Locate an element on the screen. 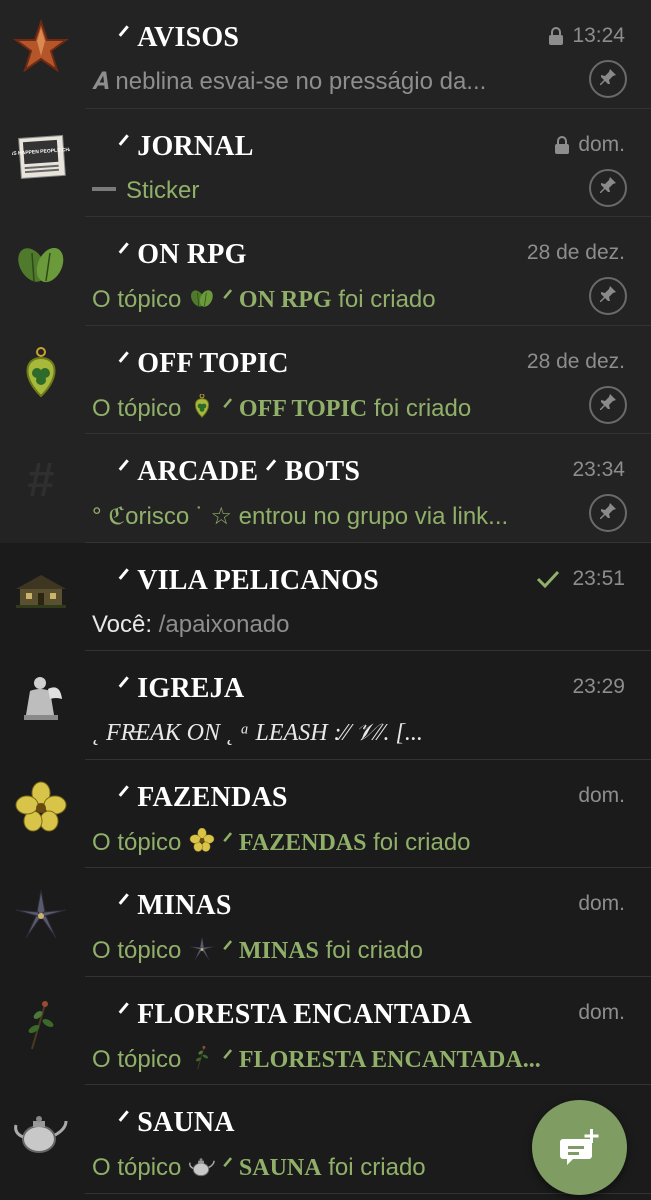  chat-row: ᐟ VILA PELICANOS 23:51 Você: /apaixonado is located at coordinates (325, 596).